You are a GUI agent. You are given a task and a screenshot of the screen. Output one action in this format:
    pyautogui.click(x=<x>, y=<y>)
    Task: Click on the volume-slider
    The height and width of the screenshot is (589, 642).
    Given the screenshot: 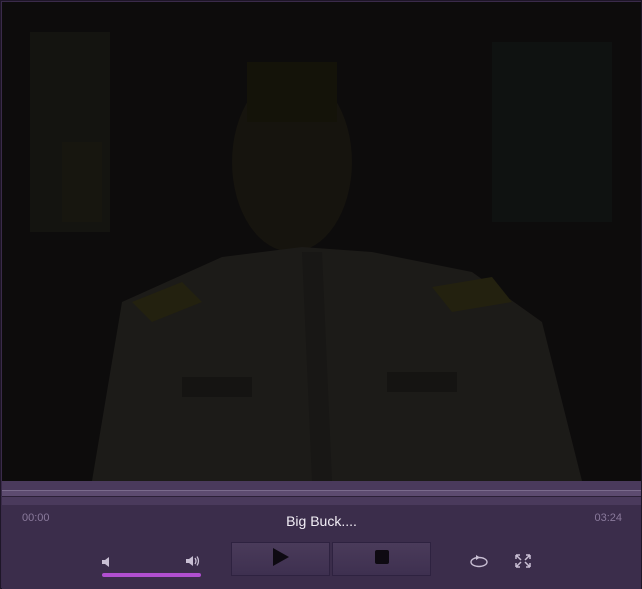 What is the action you would take?
    pyautogui.click(x=151, y=575)
    